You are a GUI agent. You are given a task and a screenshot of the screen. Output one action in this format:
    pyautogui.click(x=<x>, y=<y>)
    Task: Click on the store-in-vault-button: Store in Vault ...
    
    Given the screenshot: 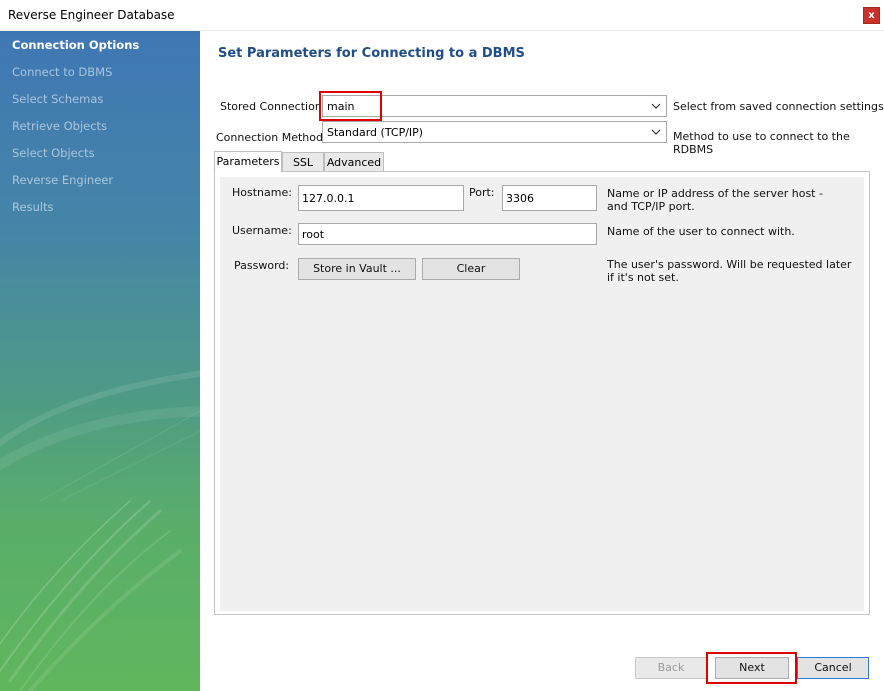 What is the action you would take?
    pyautogui.click(x=357, y=269)
    